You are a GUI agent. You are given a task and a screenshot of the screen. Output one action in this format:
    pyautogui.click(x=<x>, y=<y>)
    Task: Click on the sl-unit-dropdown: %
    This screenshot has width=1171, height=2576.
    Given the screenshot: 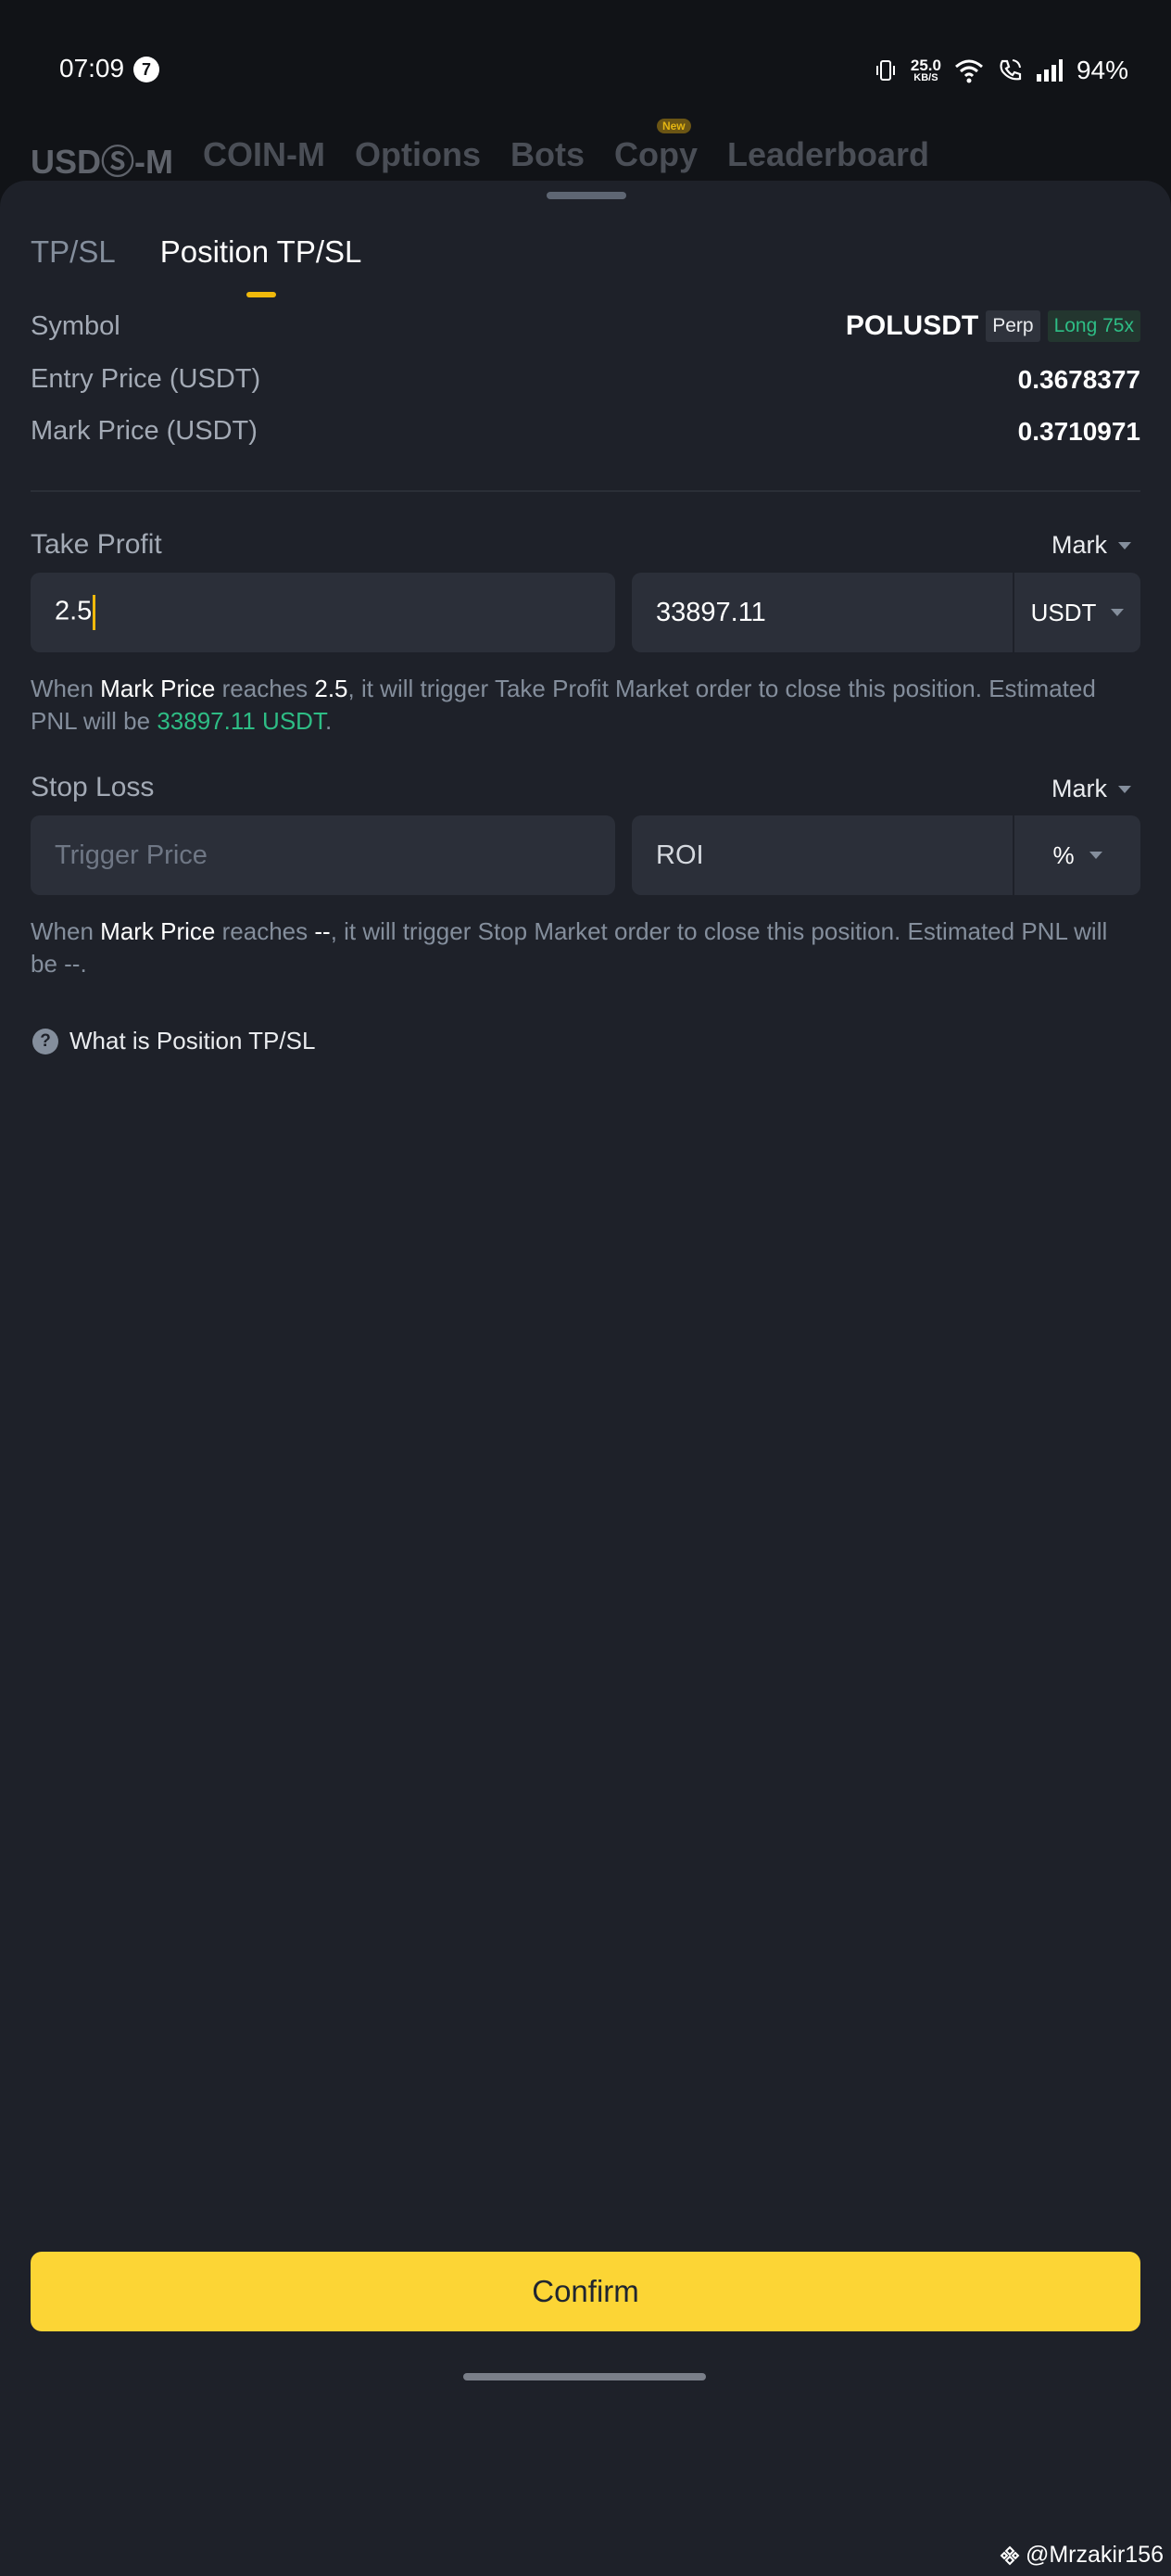 What is the action you would take?
    pyautogui.click(x=1077, y=855)
    